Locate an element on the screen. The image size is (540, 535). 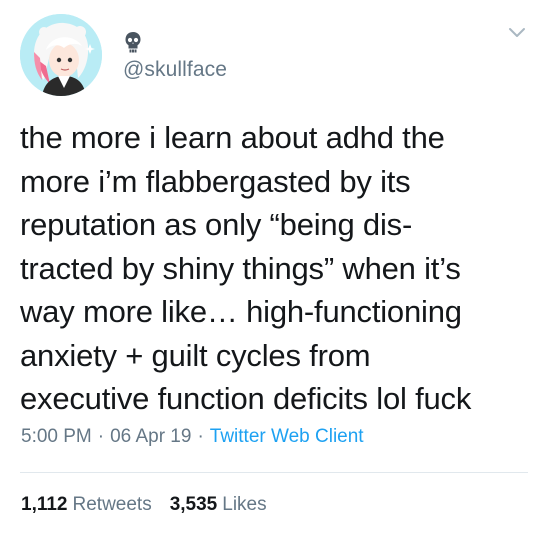
tweet-metadata: 5:00 PM · 06 Apr 19 · Twitter Web Client is located at coordinates (192, 437).